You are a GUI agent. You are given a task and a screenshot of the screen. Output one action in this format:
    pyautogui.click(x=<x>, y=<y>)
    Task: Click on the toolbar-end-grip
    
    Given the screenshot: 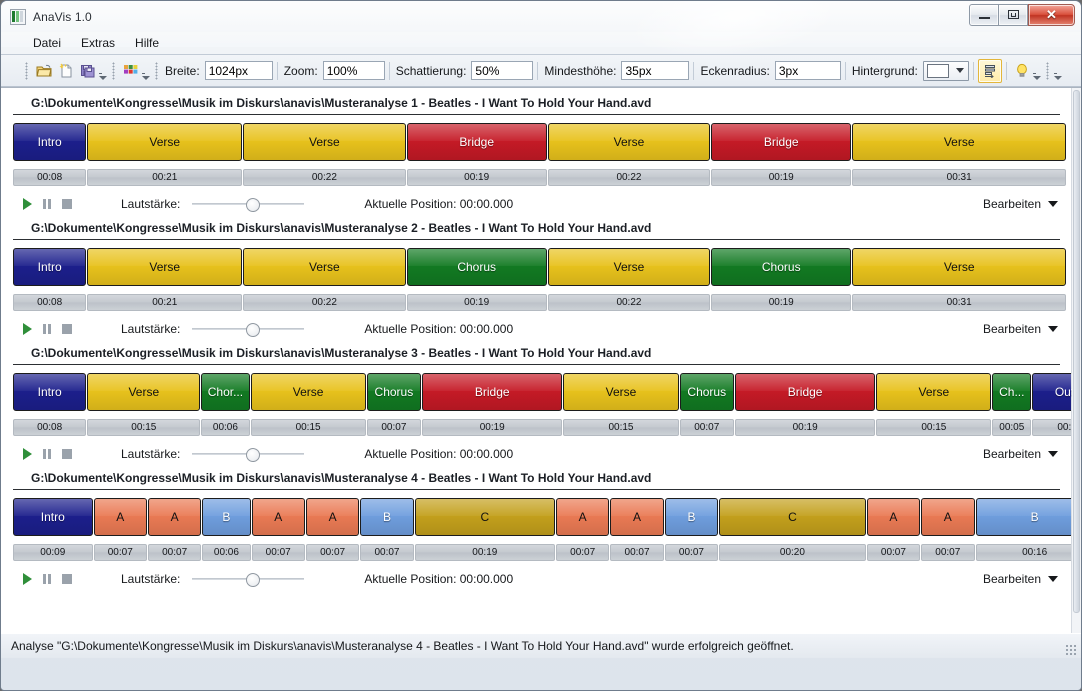 What is the action you would take?
    pyautogui.click(x=1047, y=70)
    